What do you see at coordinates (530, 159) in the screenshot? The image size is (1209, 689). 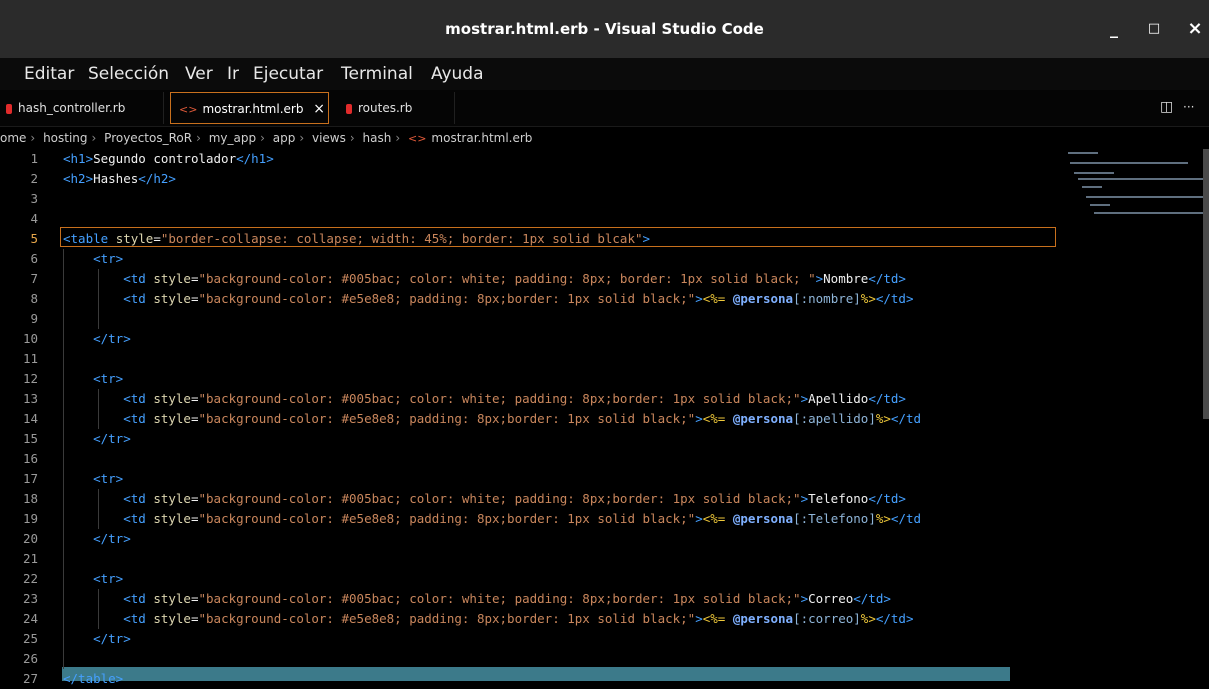 I see `code-line: 1 <h1>Segundo controlador</h1>` at bounding box center [530, 159].